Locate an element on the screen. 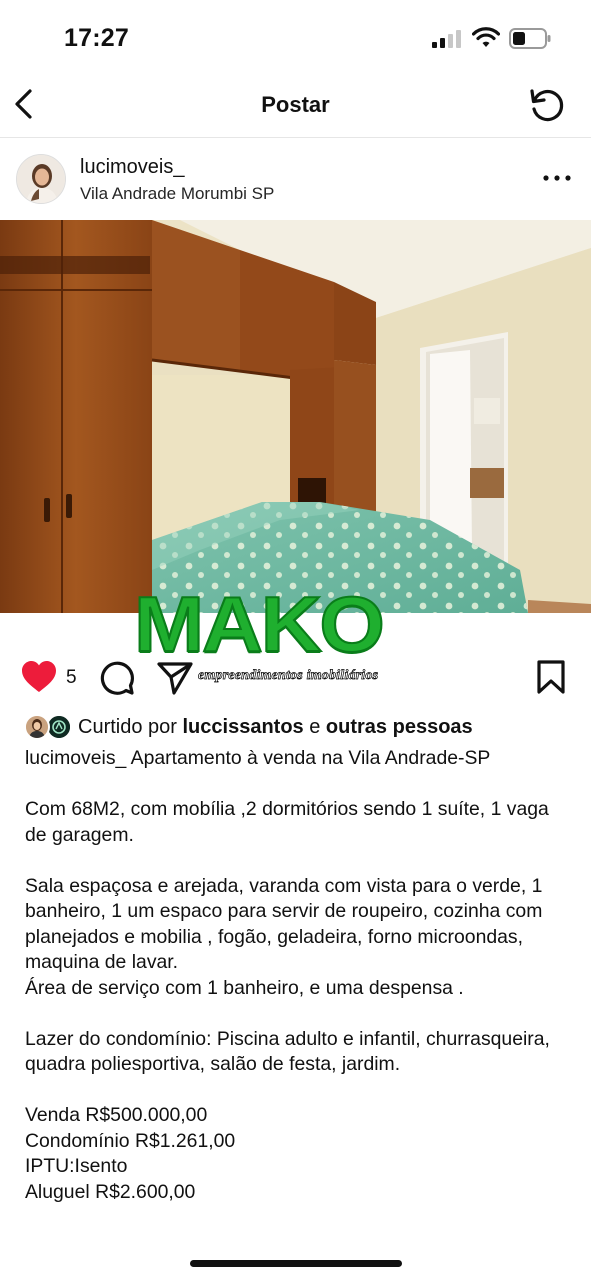 Image resolution: width=591 pixels, height=1280 pixels. home-indicator is located at coordinates (296, 1263).